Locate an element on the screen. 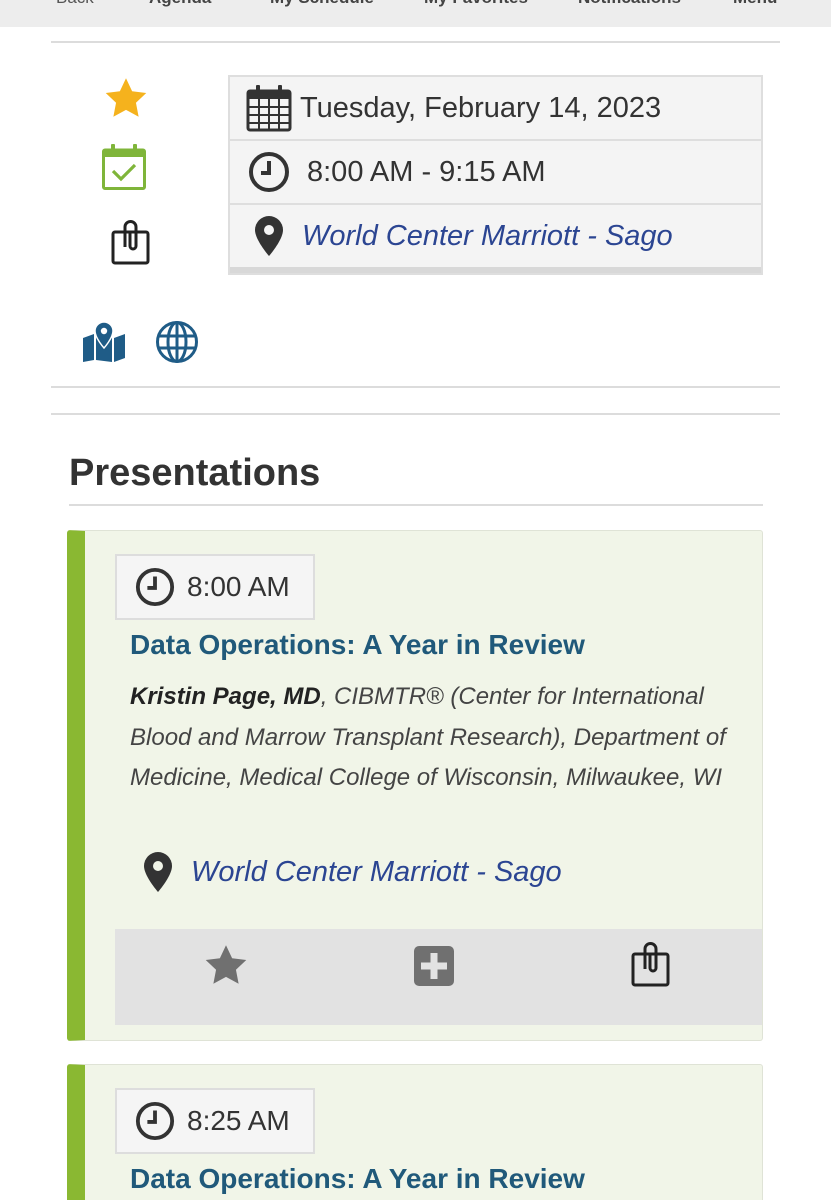 The height and width of the screenshot is (1200, 831). presentation-location-link: World Center Marriott - Sago is located at coordinates (376, 872).